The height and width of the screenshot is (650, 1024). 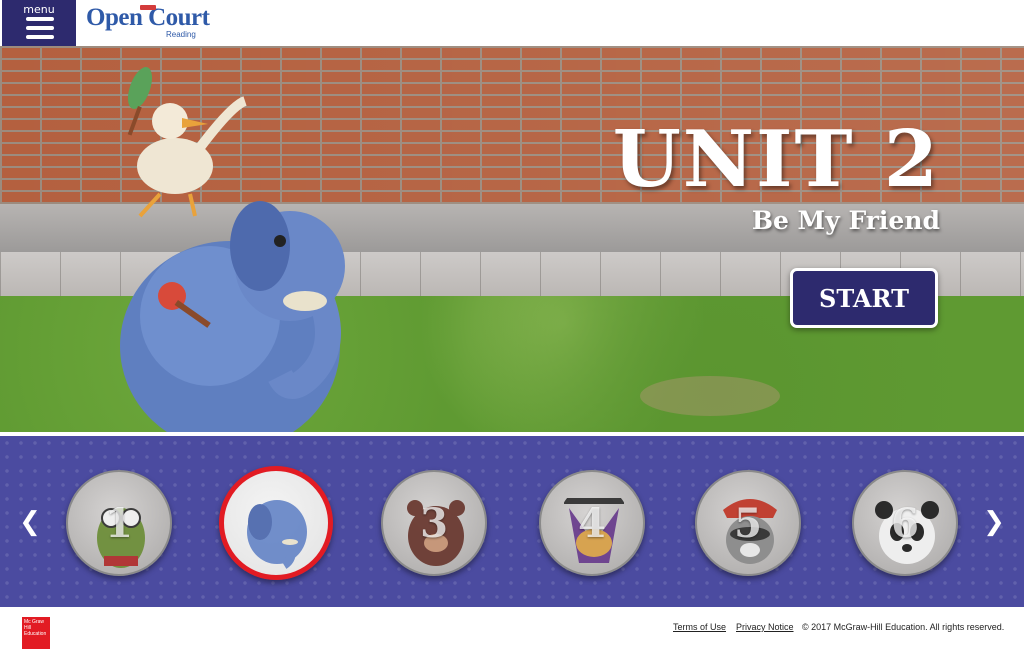 I want to click on unit-number: 5, so click(x=748, y=523).